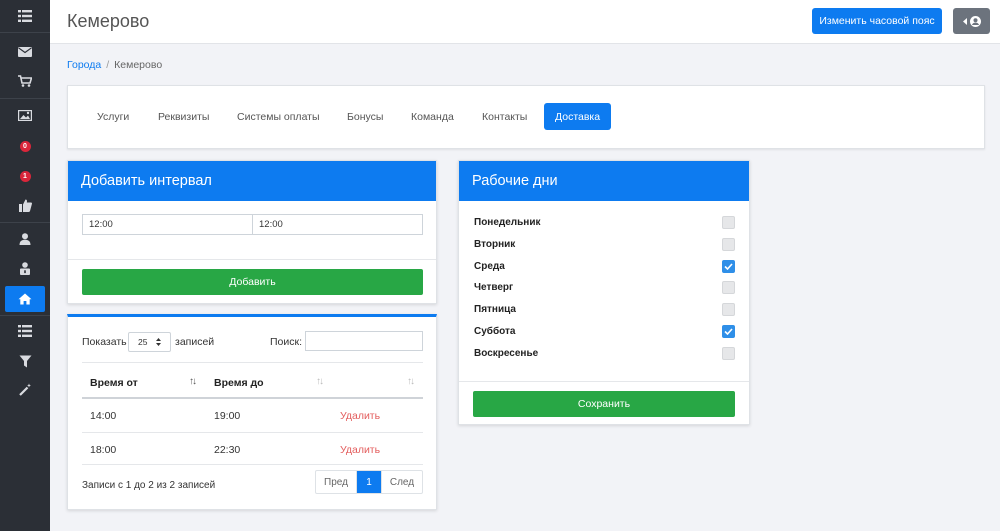 This screenshot has height=531, width=1000. Describe the element at coordinates (877, 21) in the screenshot. I see `change-timezone-button: Изменить часовой пояс` at that location.